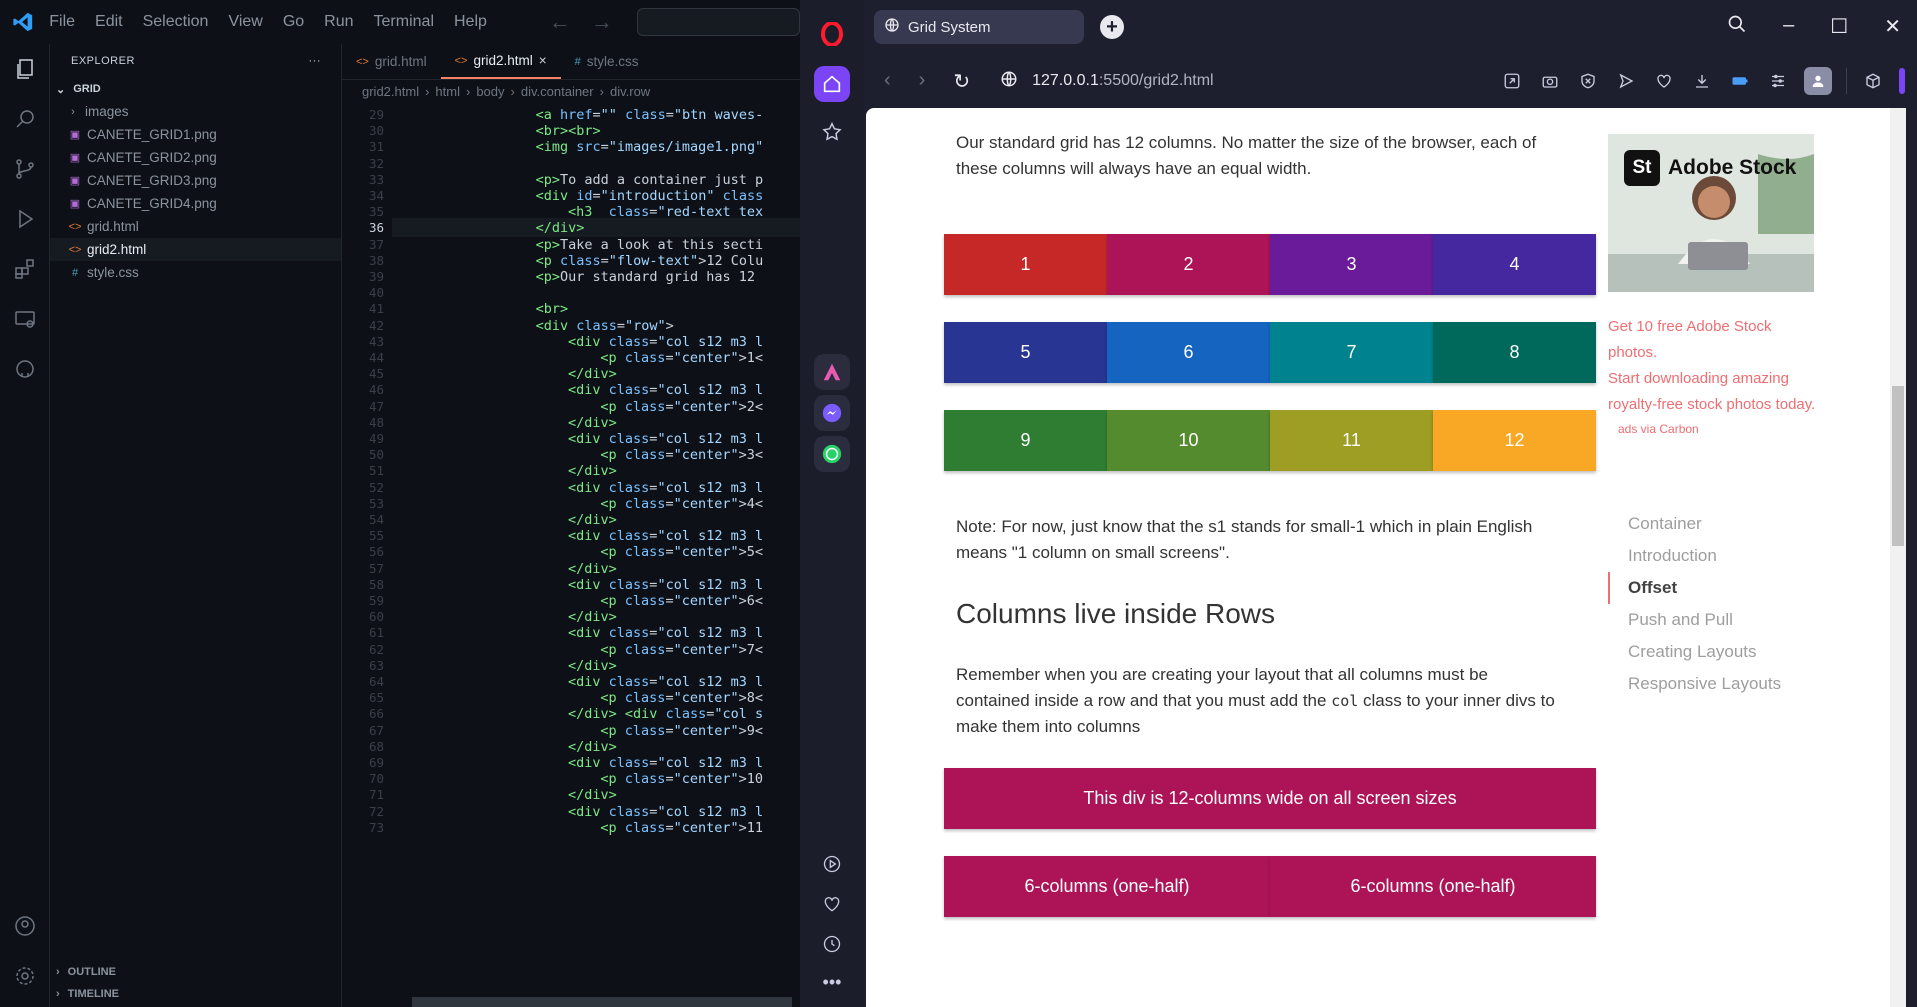  I want to click on file-item: ▣ CANETE_GRID3.png, so click(195, 180).